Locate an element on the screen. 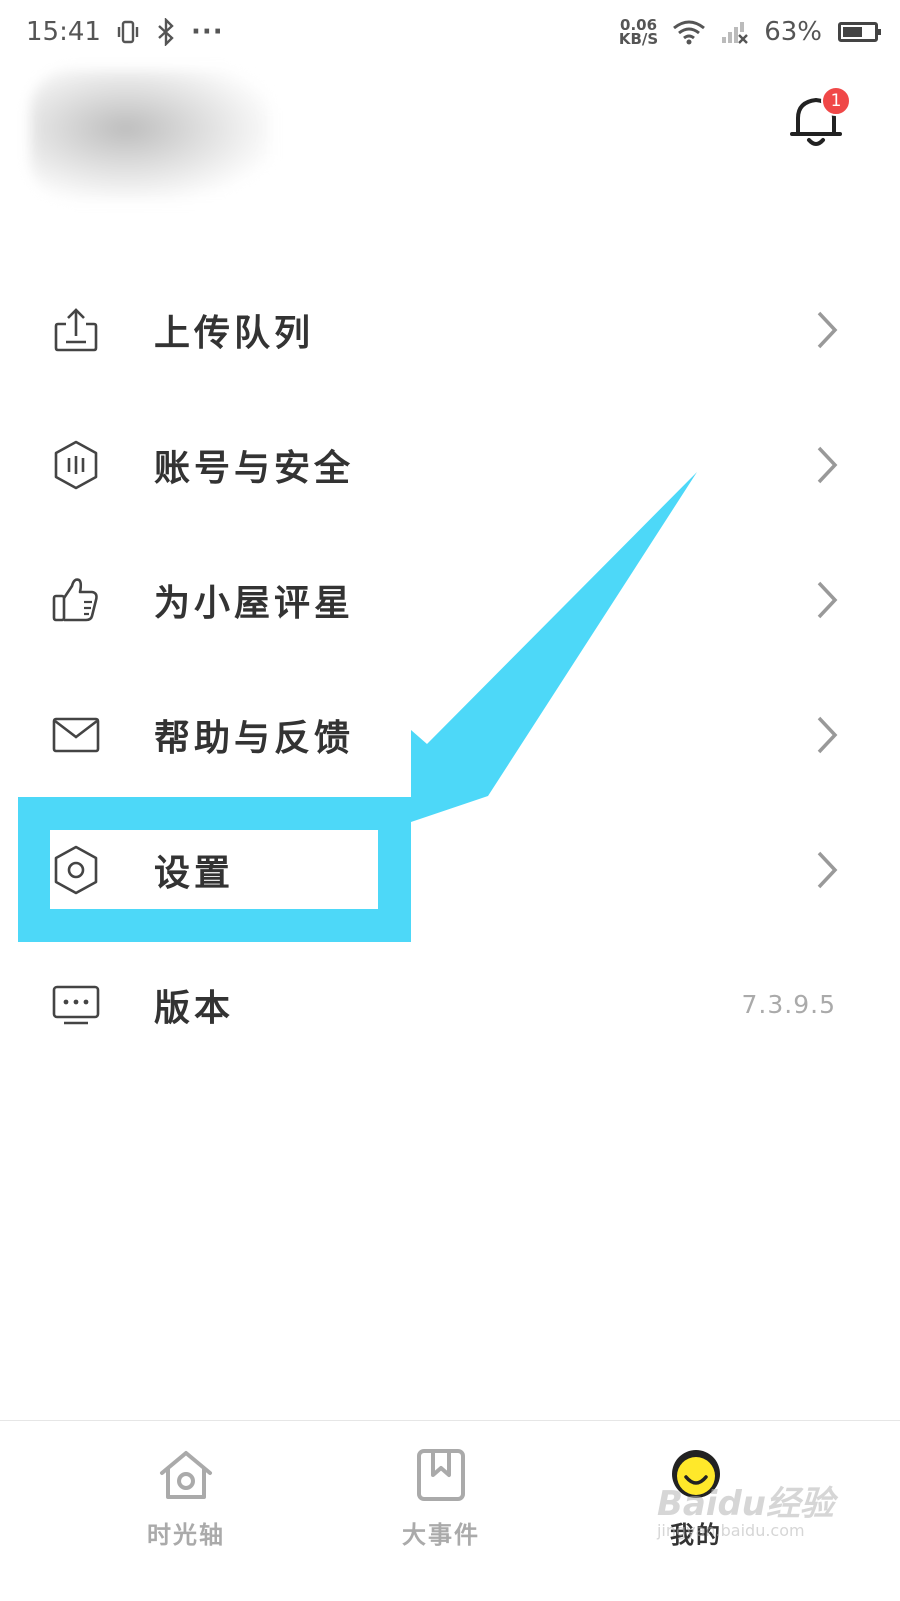  tab-label: 时光轴 is located at coordinates (186, 1534).